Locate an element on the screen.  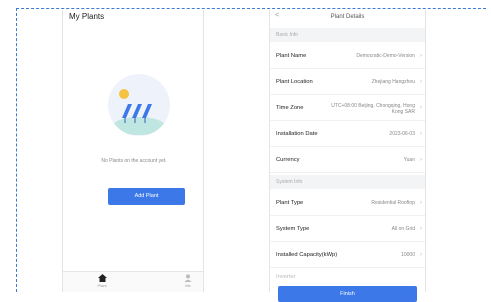
guide-line-top is located at coordinates (251, 8).